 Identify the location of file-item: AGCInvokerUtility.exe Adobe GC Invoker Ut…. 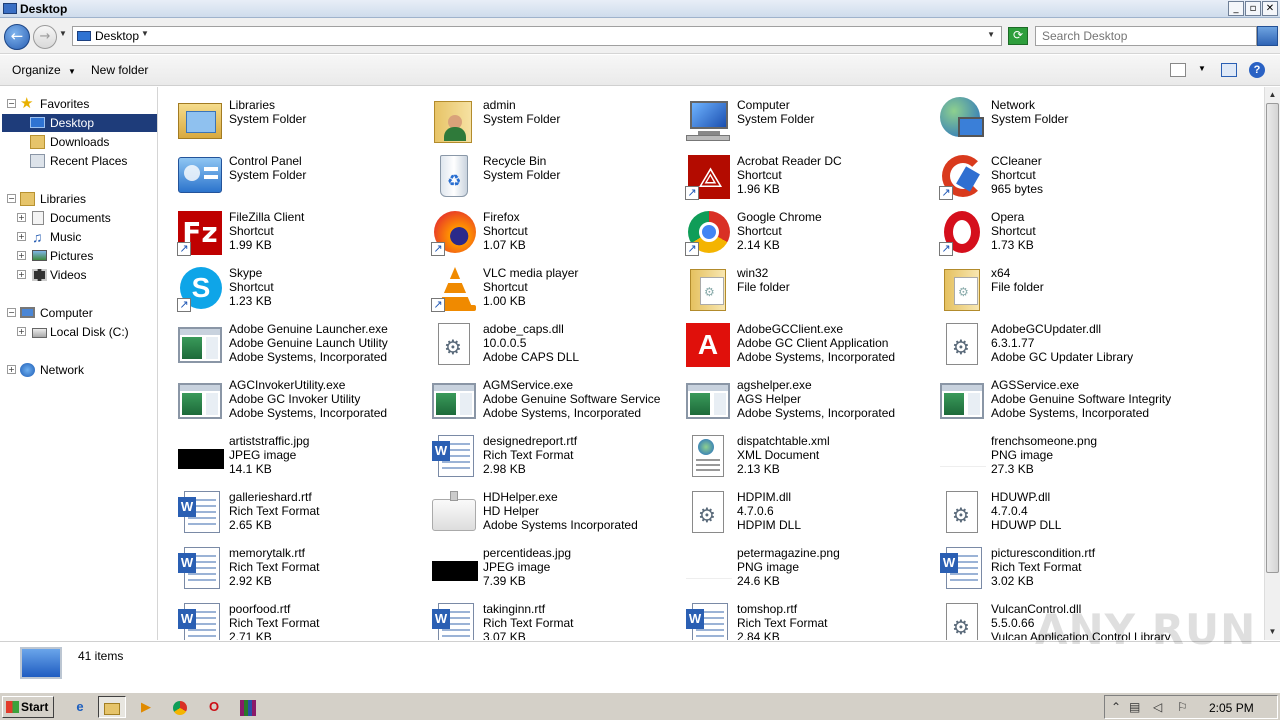
(285, 397).